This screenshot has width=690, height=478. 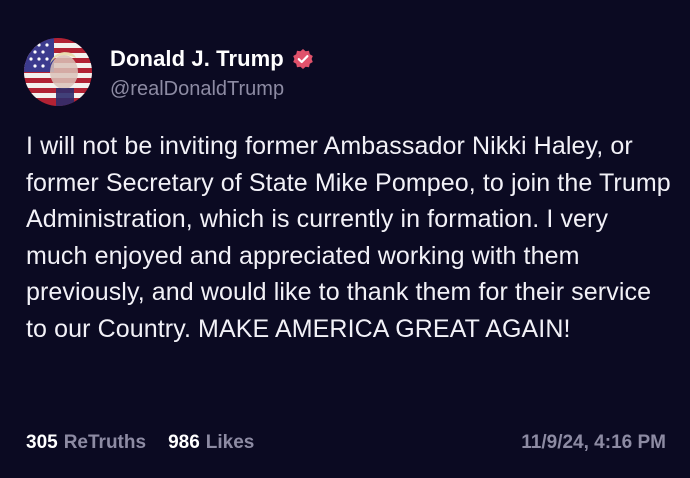 What do you see at coordinates (105, 442) in the screenshot?
I see `retruths-label: ReTruths` at bounding box center [105, 442].